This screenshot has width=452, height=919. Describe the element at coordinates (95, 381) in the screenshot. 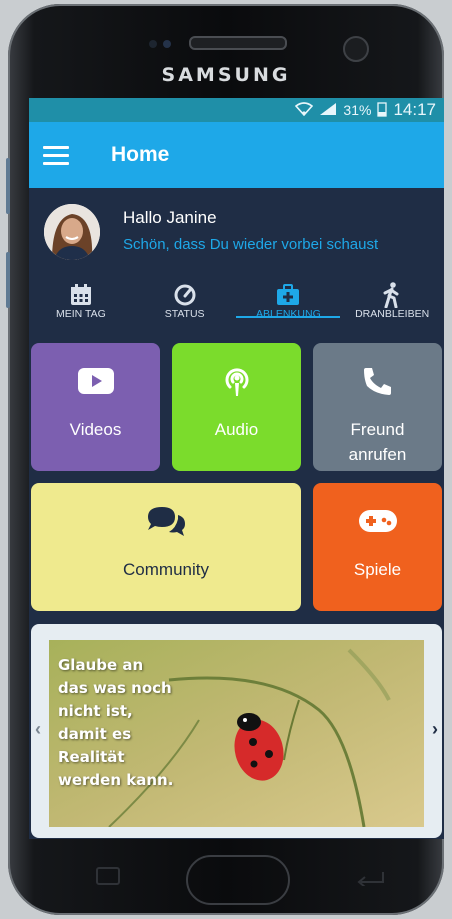

I see `youtube-icon` at that location.